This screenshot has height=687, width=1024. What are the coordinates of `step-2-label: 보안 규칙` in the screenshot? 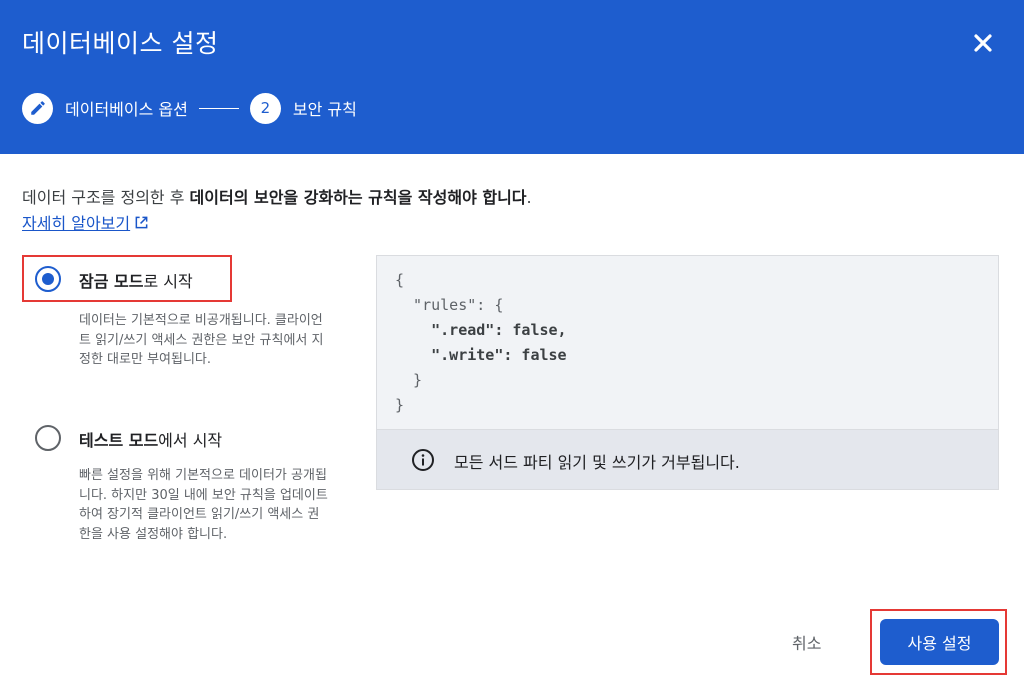 It's located at (324, 109).